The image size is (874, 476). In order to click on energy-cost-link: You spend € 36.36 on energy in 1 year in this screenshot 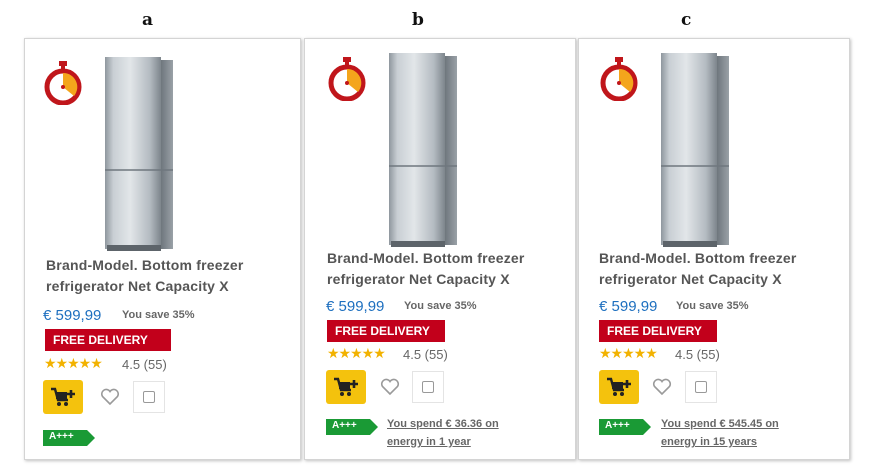, I will do `click(443, 433)`.